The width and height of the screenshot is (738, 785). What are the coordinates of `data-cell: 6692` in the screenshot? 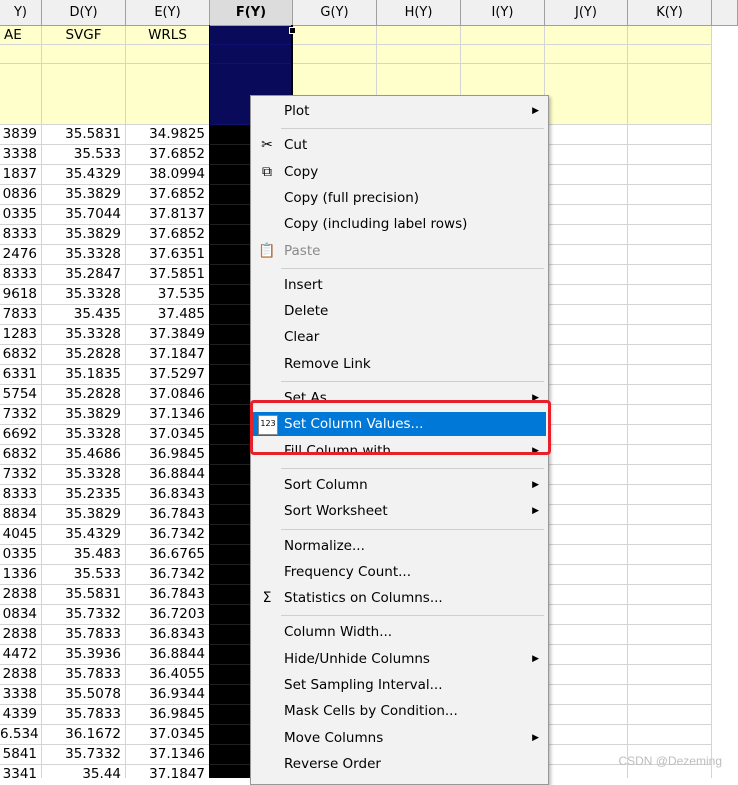 It's located at (21, 435).